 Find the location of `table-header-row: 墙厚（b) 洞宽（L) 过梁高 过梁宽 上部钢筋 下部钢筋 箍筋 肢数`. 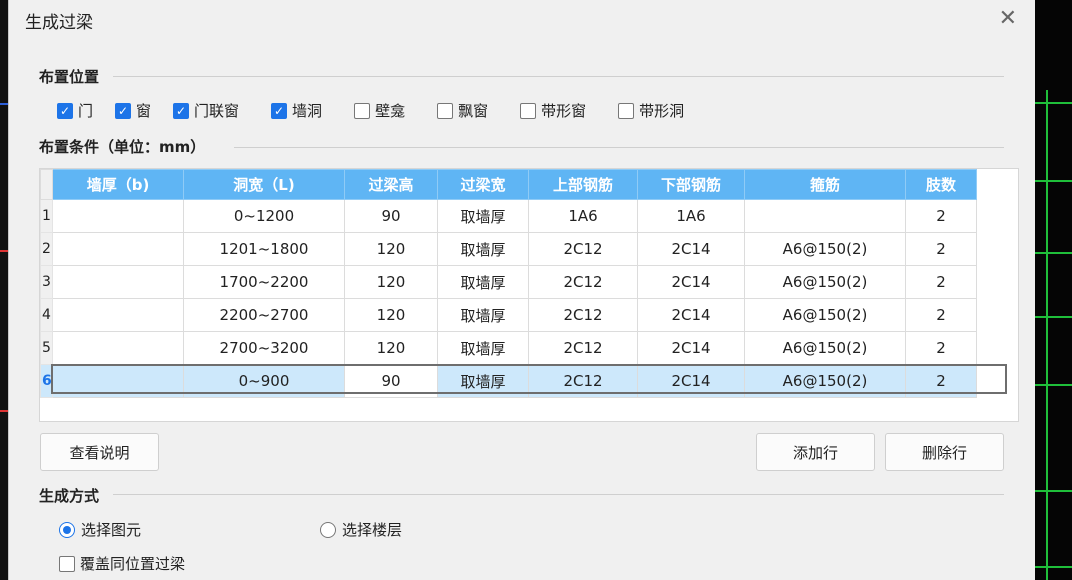

table-header-row: 墙厚（b) 洞宽（L) 过梁高 过梁宽 上部钢筋 下部钢筋 箍筋 肢数 is located at coordinates (508, 184).